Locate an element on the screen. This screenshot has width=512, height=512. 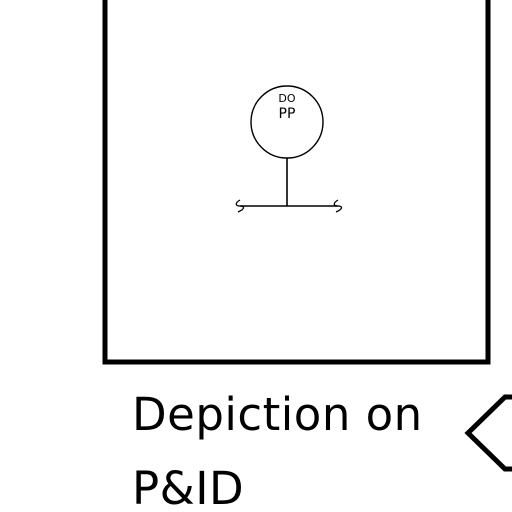
left-arrow-outline-icon is located at coordinates (488, 433).